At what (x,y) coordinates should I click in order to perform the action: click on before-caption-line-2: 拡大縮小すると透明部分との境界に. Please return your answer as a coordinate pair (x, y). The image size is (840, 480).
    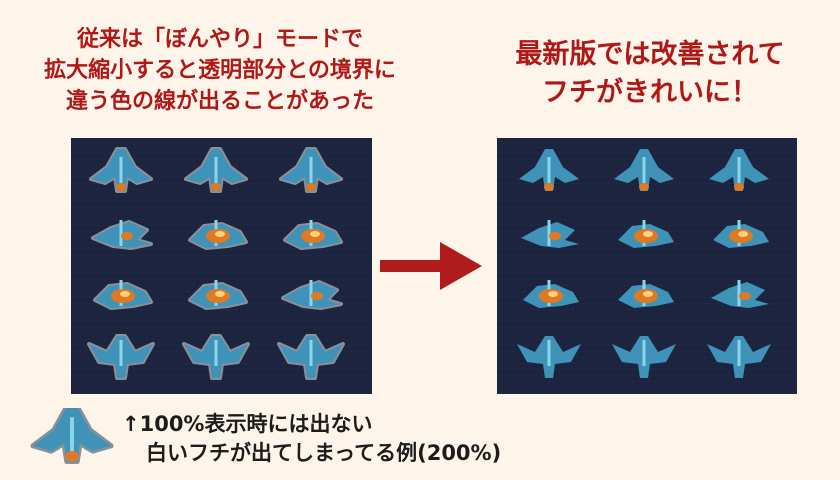
    Looking at the image, I should click on (220, 70).